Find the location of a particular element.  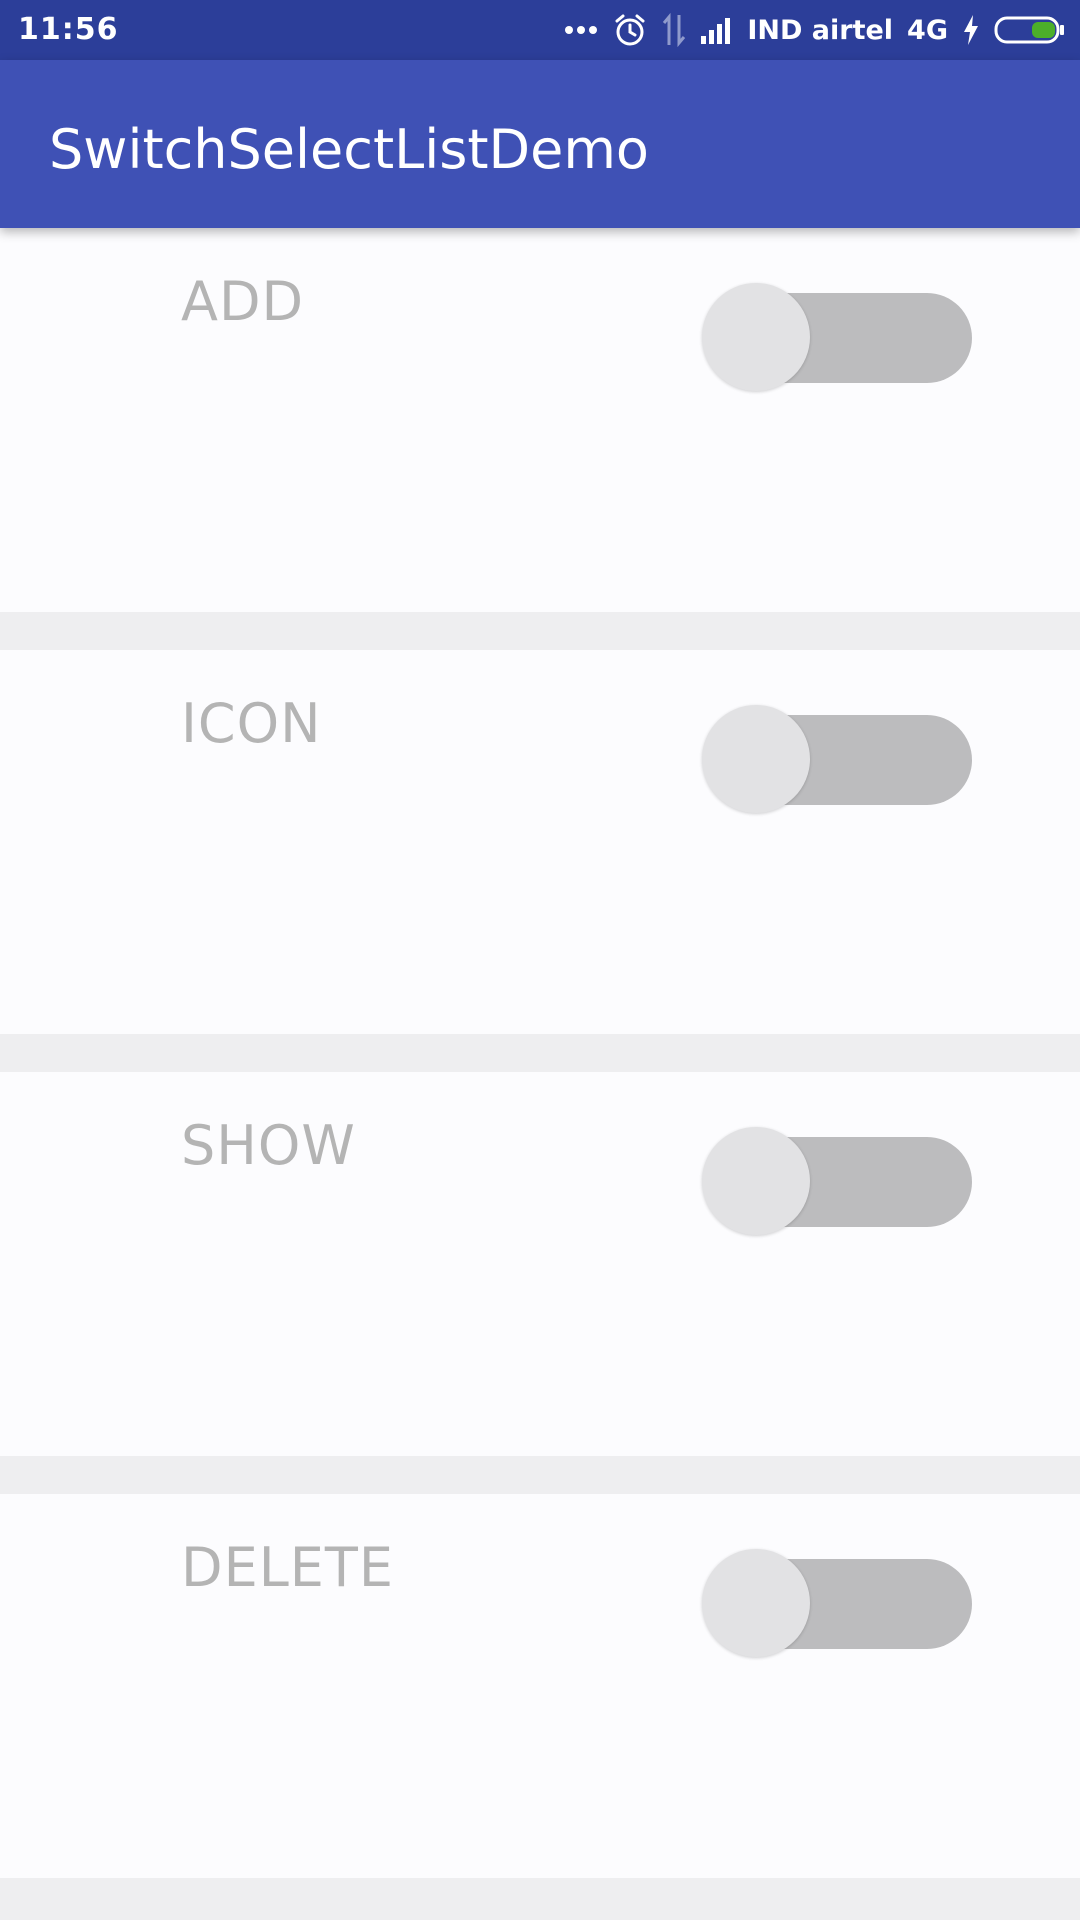

item-label: ICON is located at coordinates (251, 723).